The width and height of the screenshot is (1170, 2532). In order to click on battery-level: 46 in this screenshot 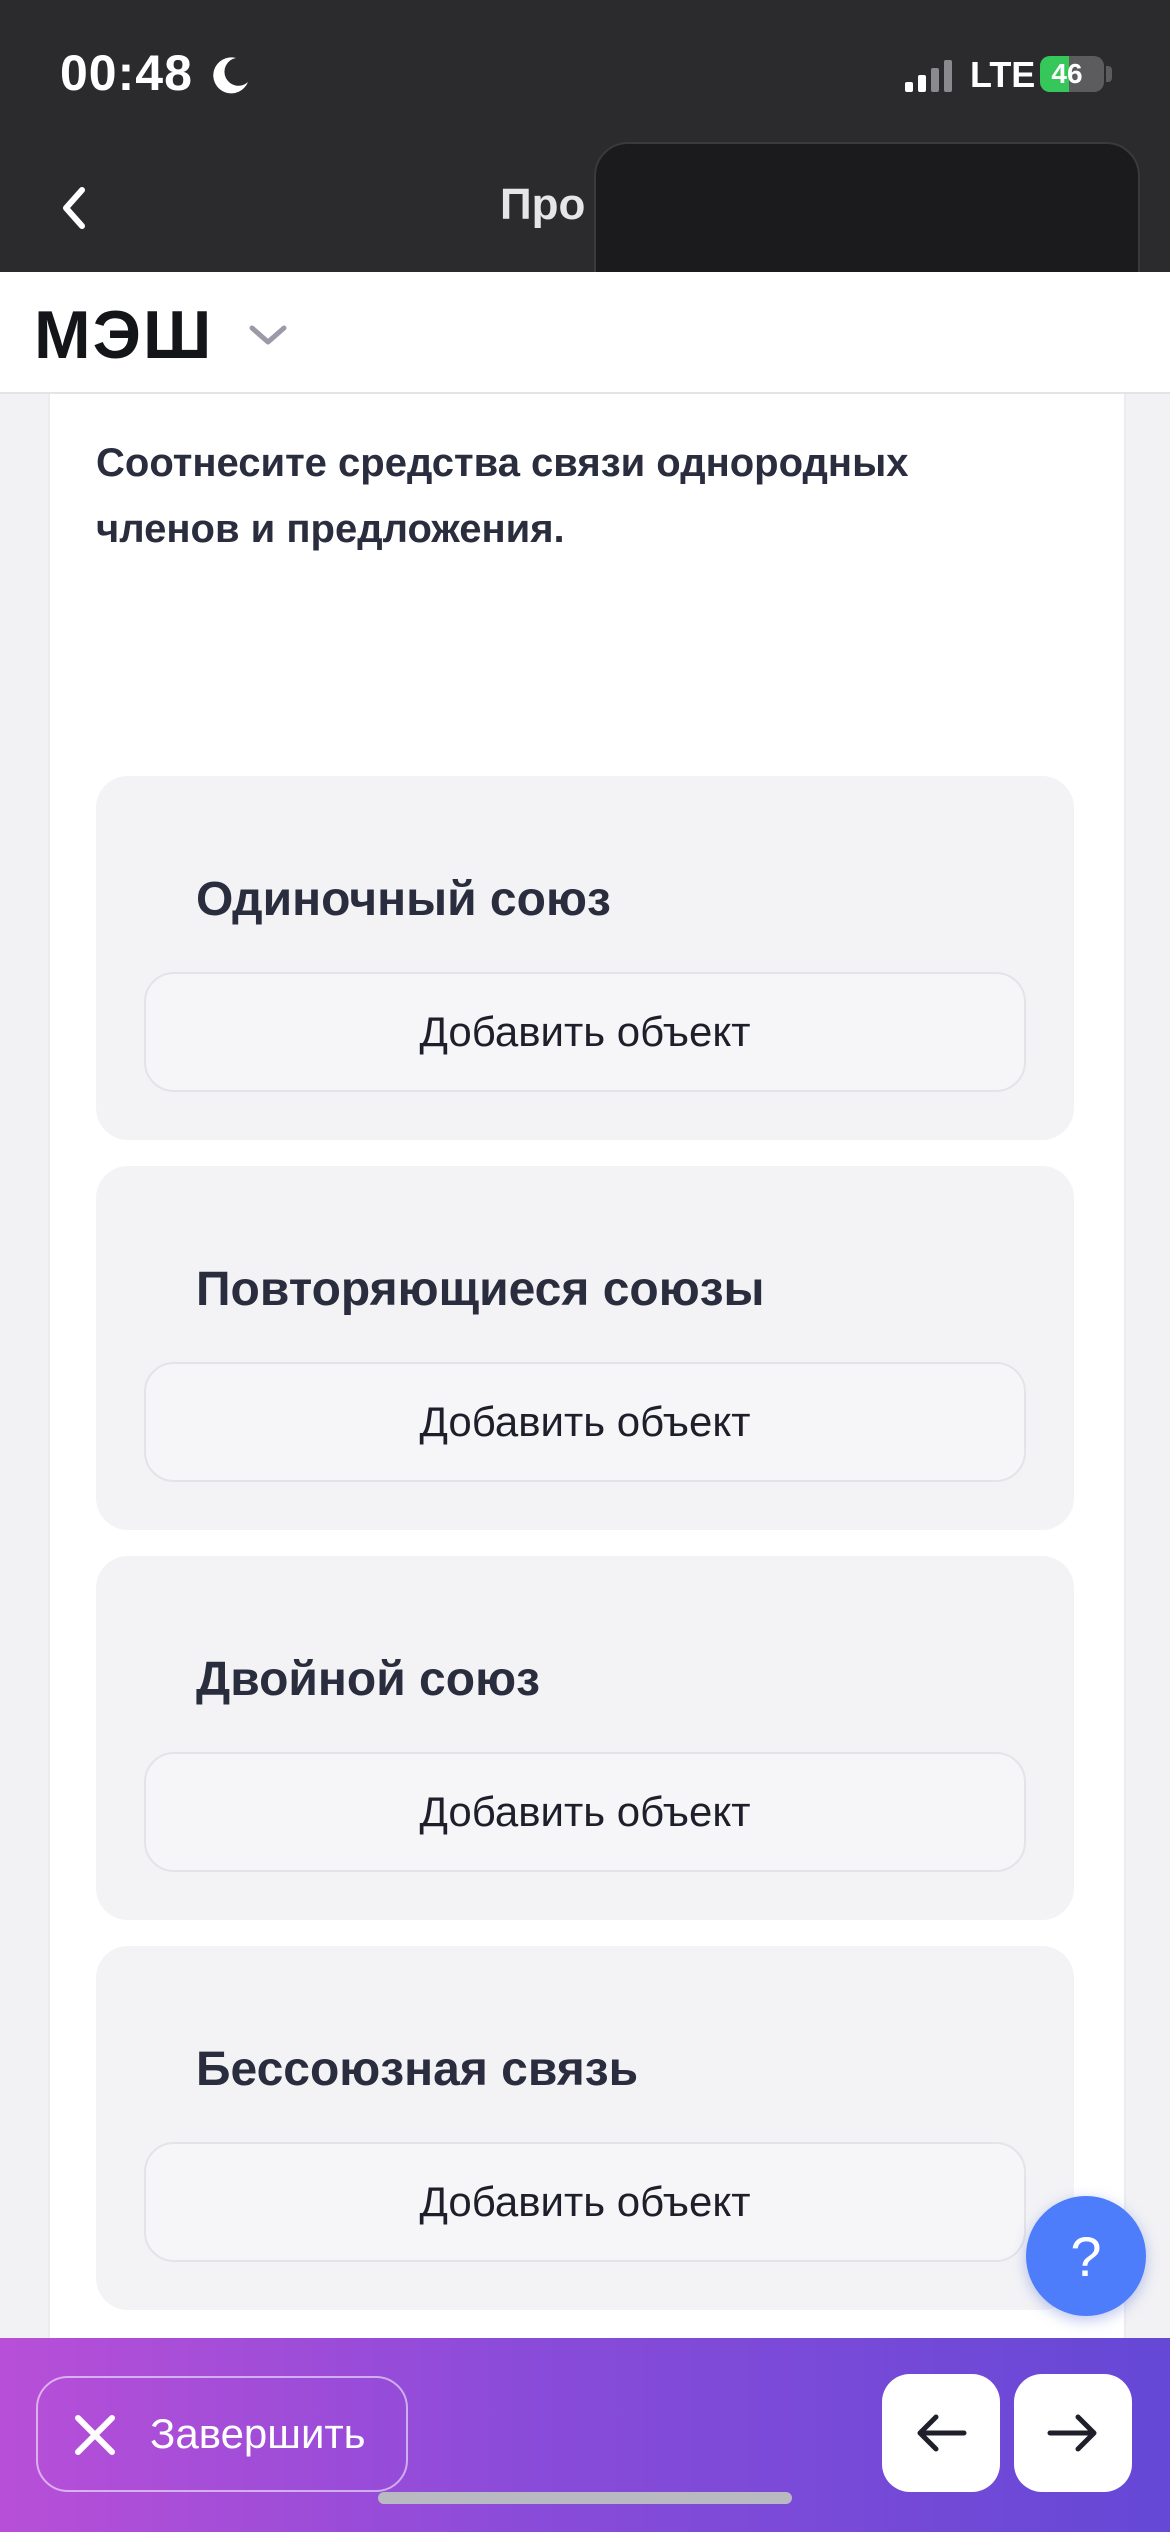, I will do `click(1067, 73)`.